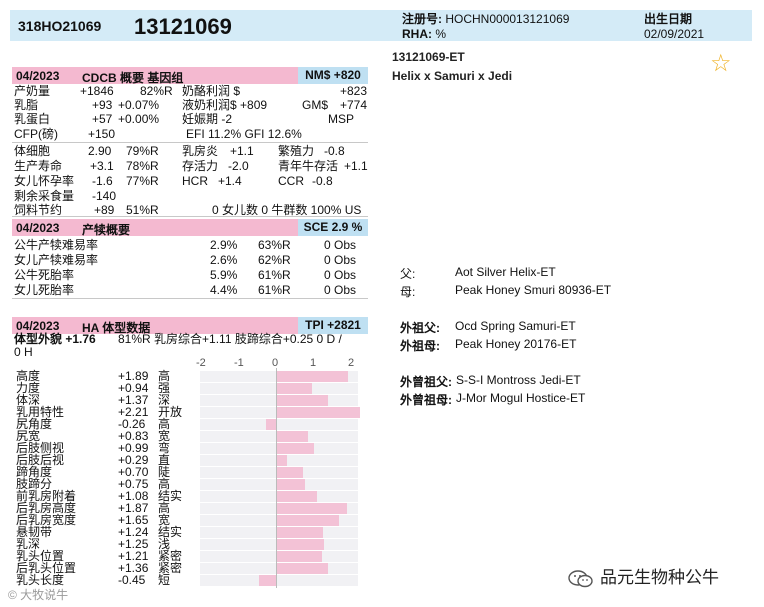 The width and height of the screenshot is (764, 607). I want to click on row-milk: 产奶量 +1846 82%R 奶酪利润 $ +823, so click(192, 91).